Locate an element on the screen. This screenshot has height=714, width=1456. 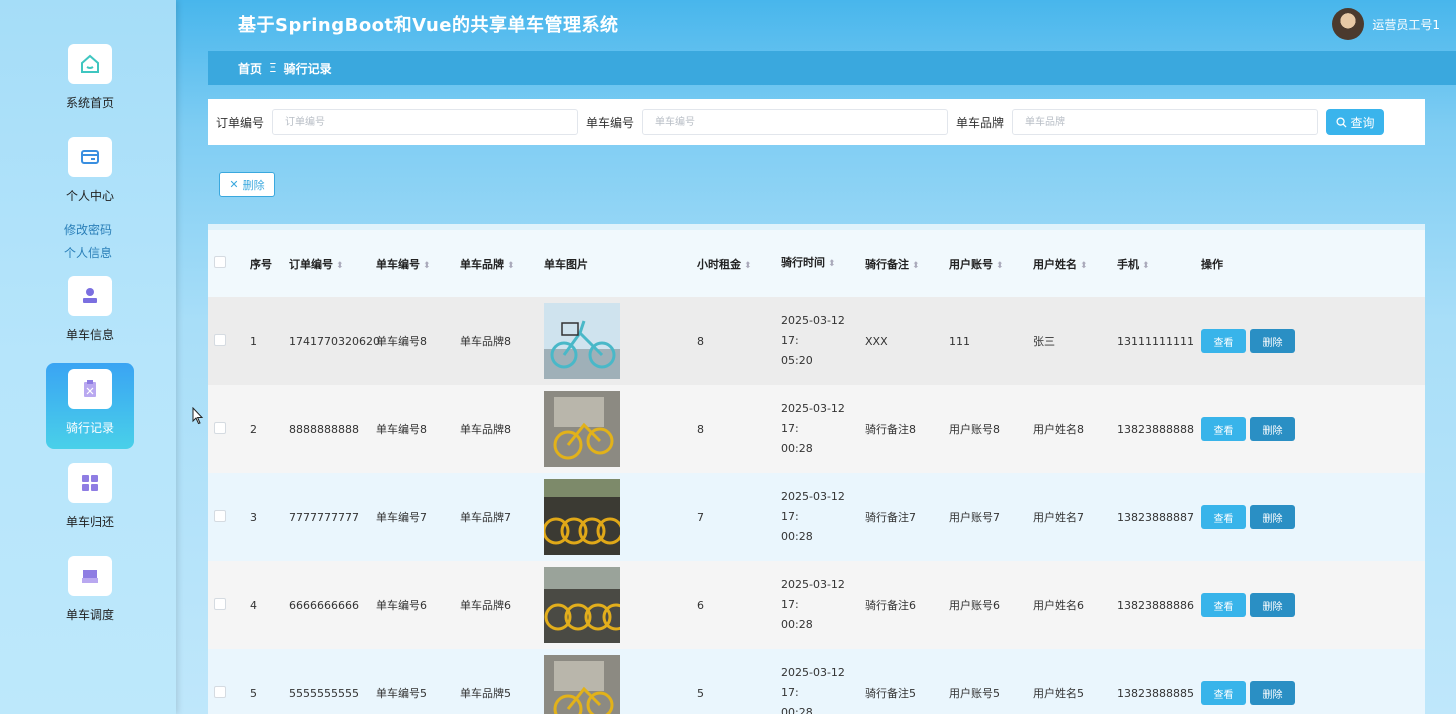
breadcrumb-separator: Ξ is located at coordinates (273, 68).